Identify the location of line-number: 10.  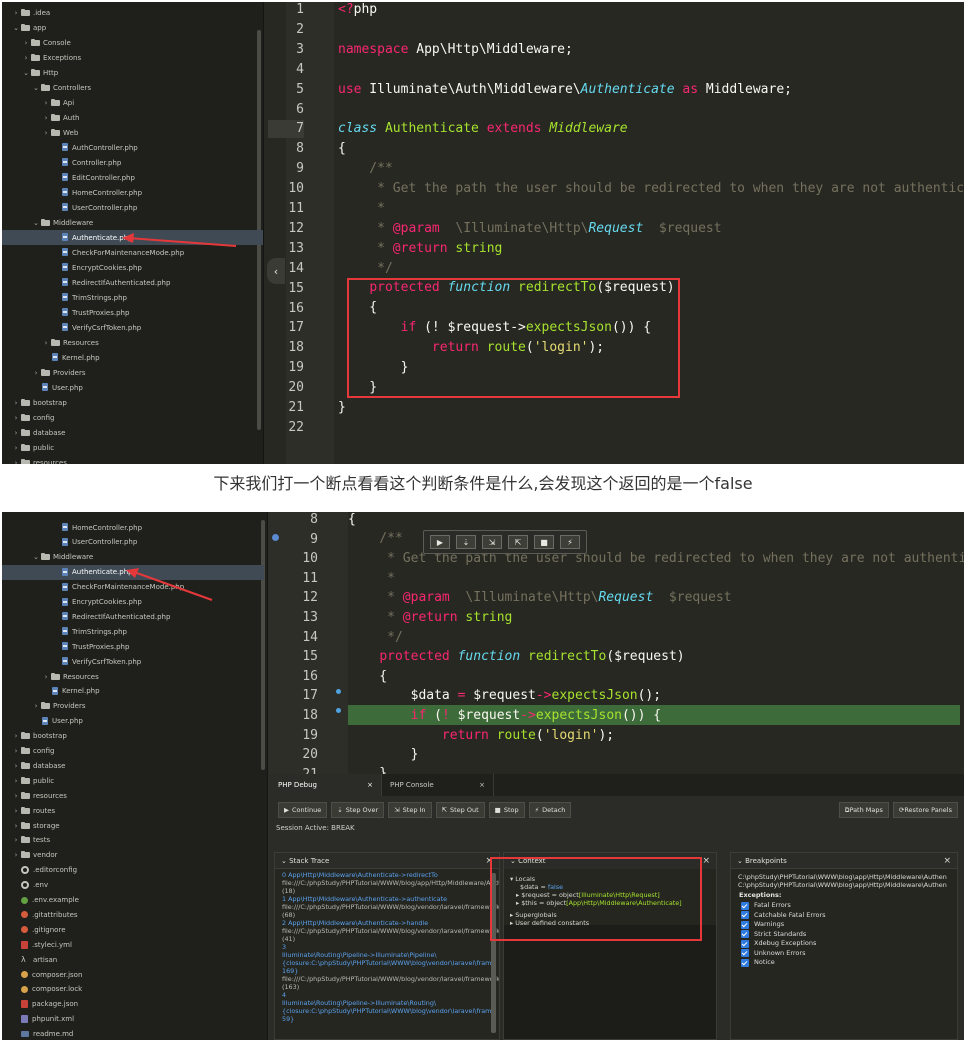
(286, 189).